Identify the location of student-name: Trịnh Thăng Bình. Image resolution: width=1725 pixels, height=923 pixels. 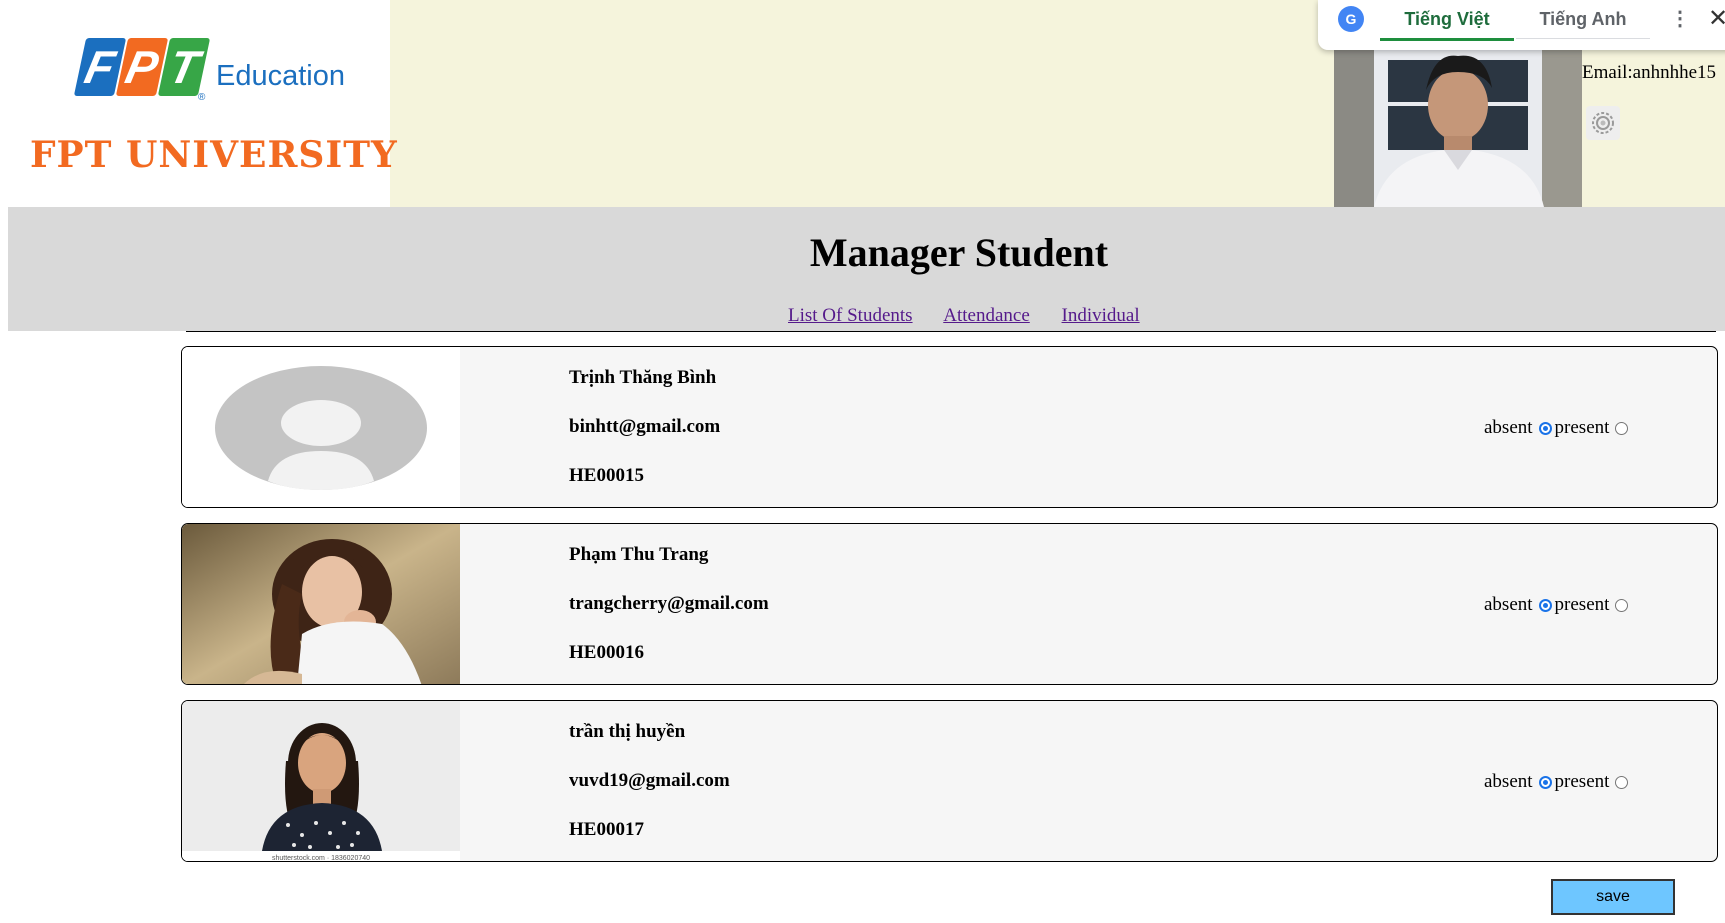
(643, 377).